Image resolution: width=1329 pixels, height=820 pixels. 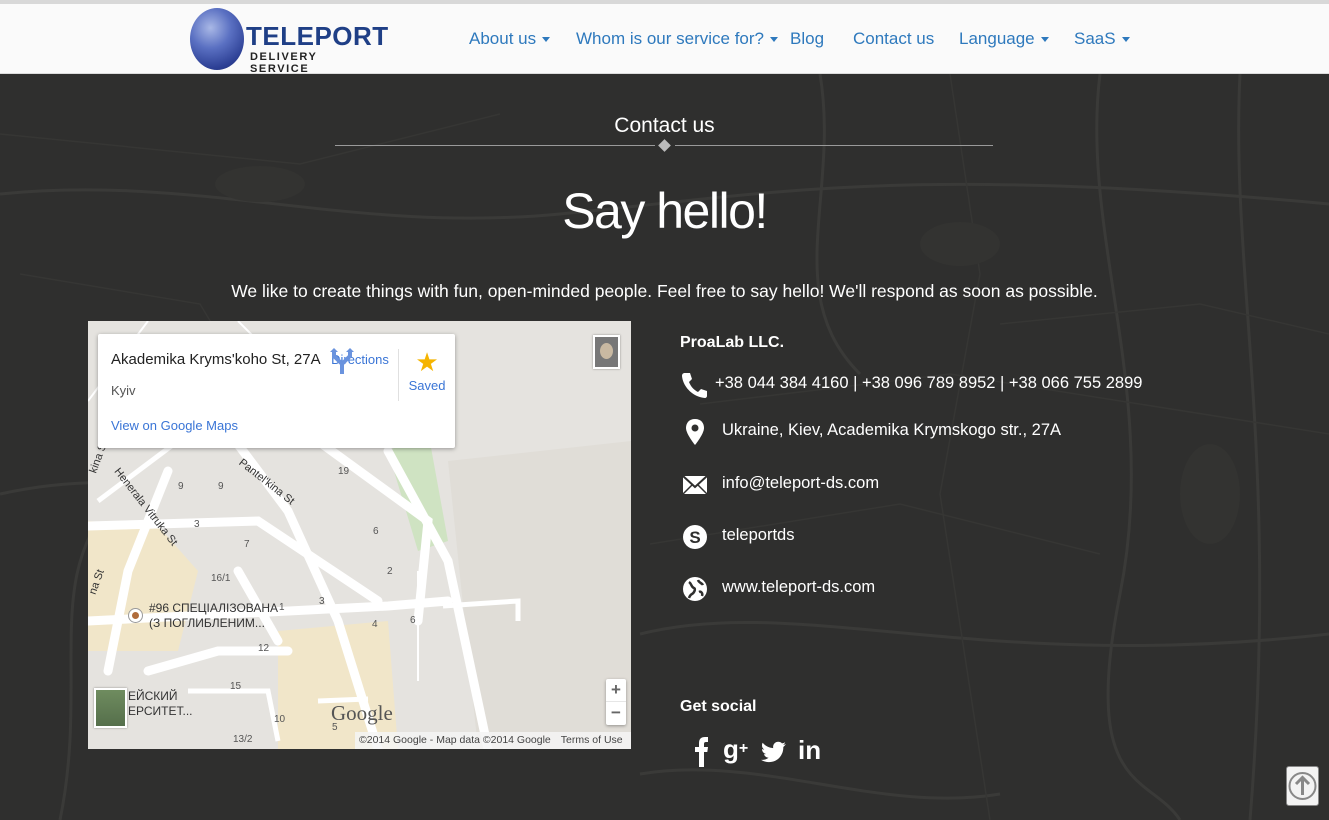 I want to click on nav-contact-us: Contact us, so click(x=893, y=39).